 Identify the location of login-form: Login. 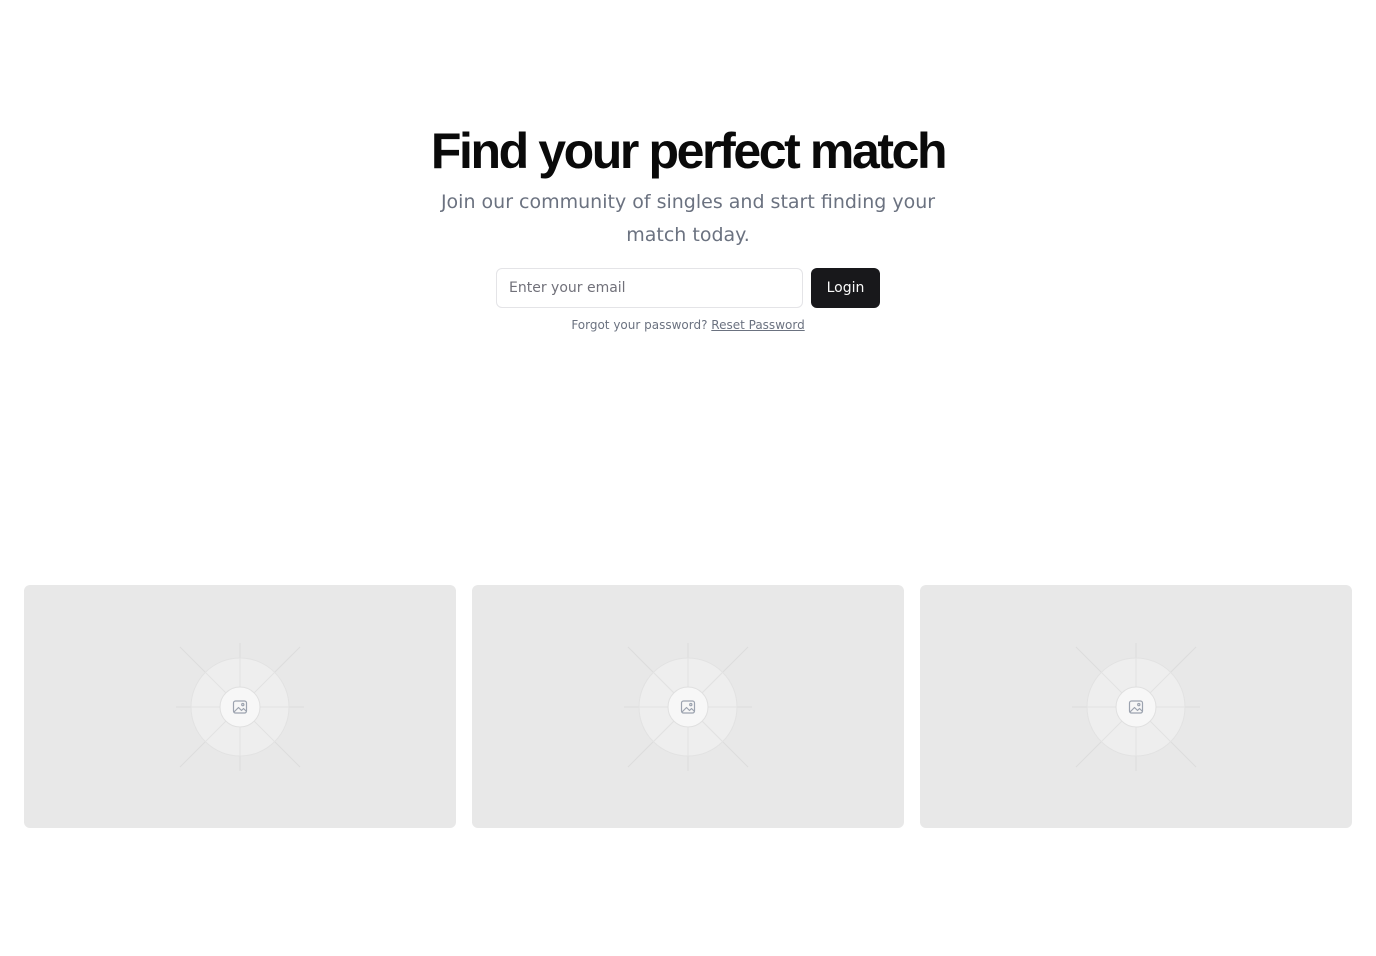
(688, 288).